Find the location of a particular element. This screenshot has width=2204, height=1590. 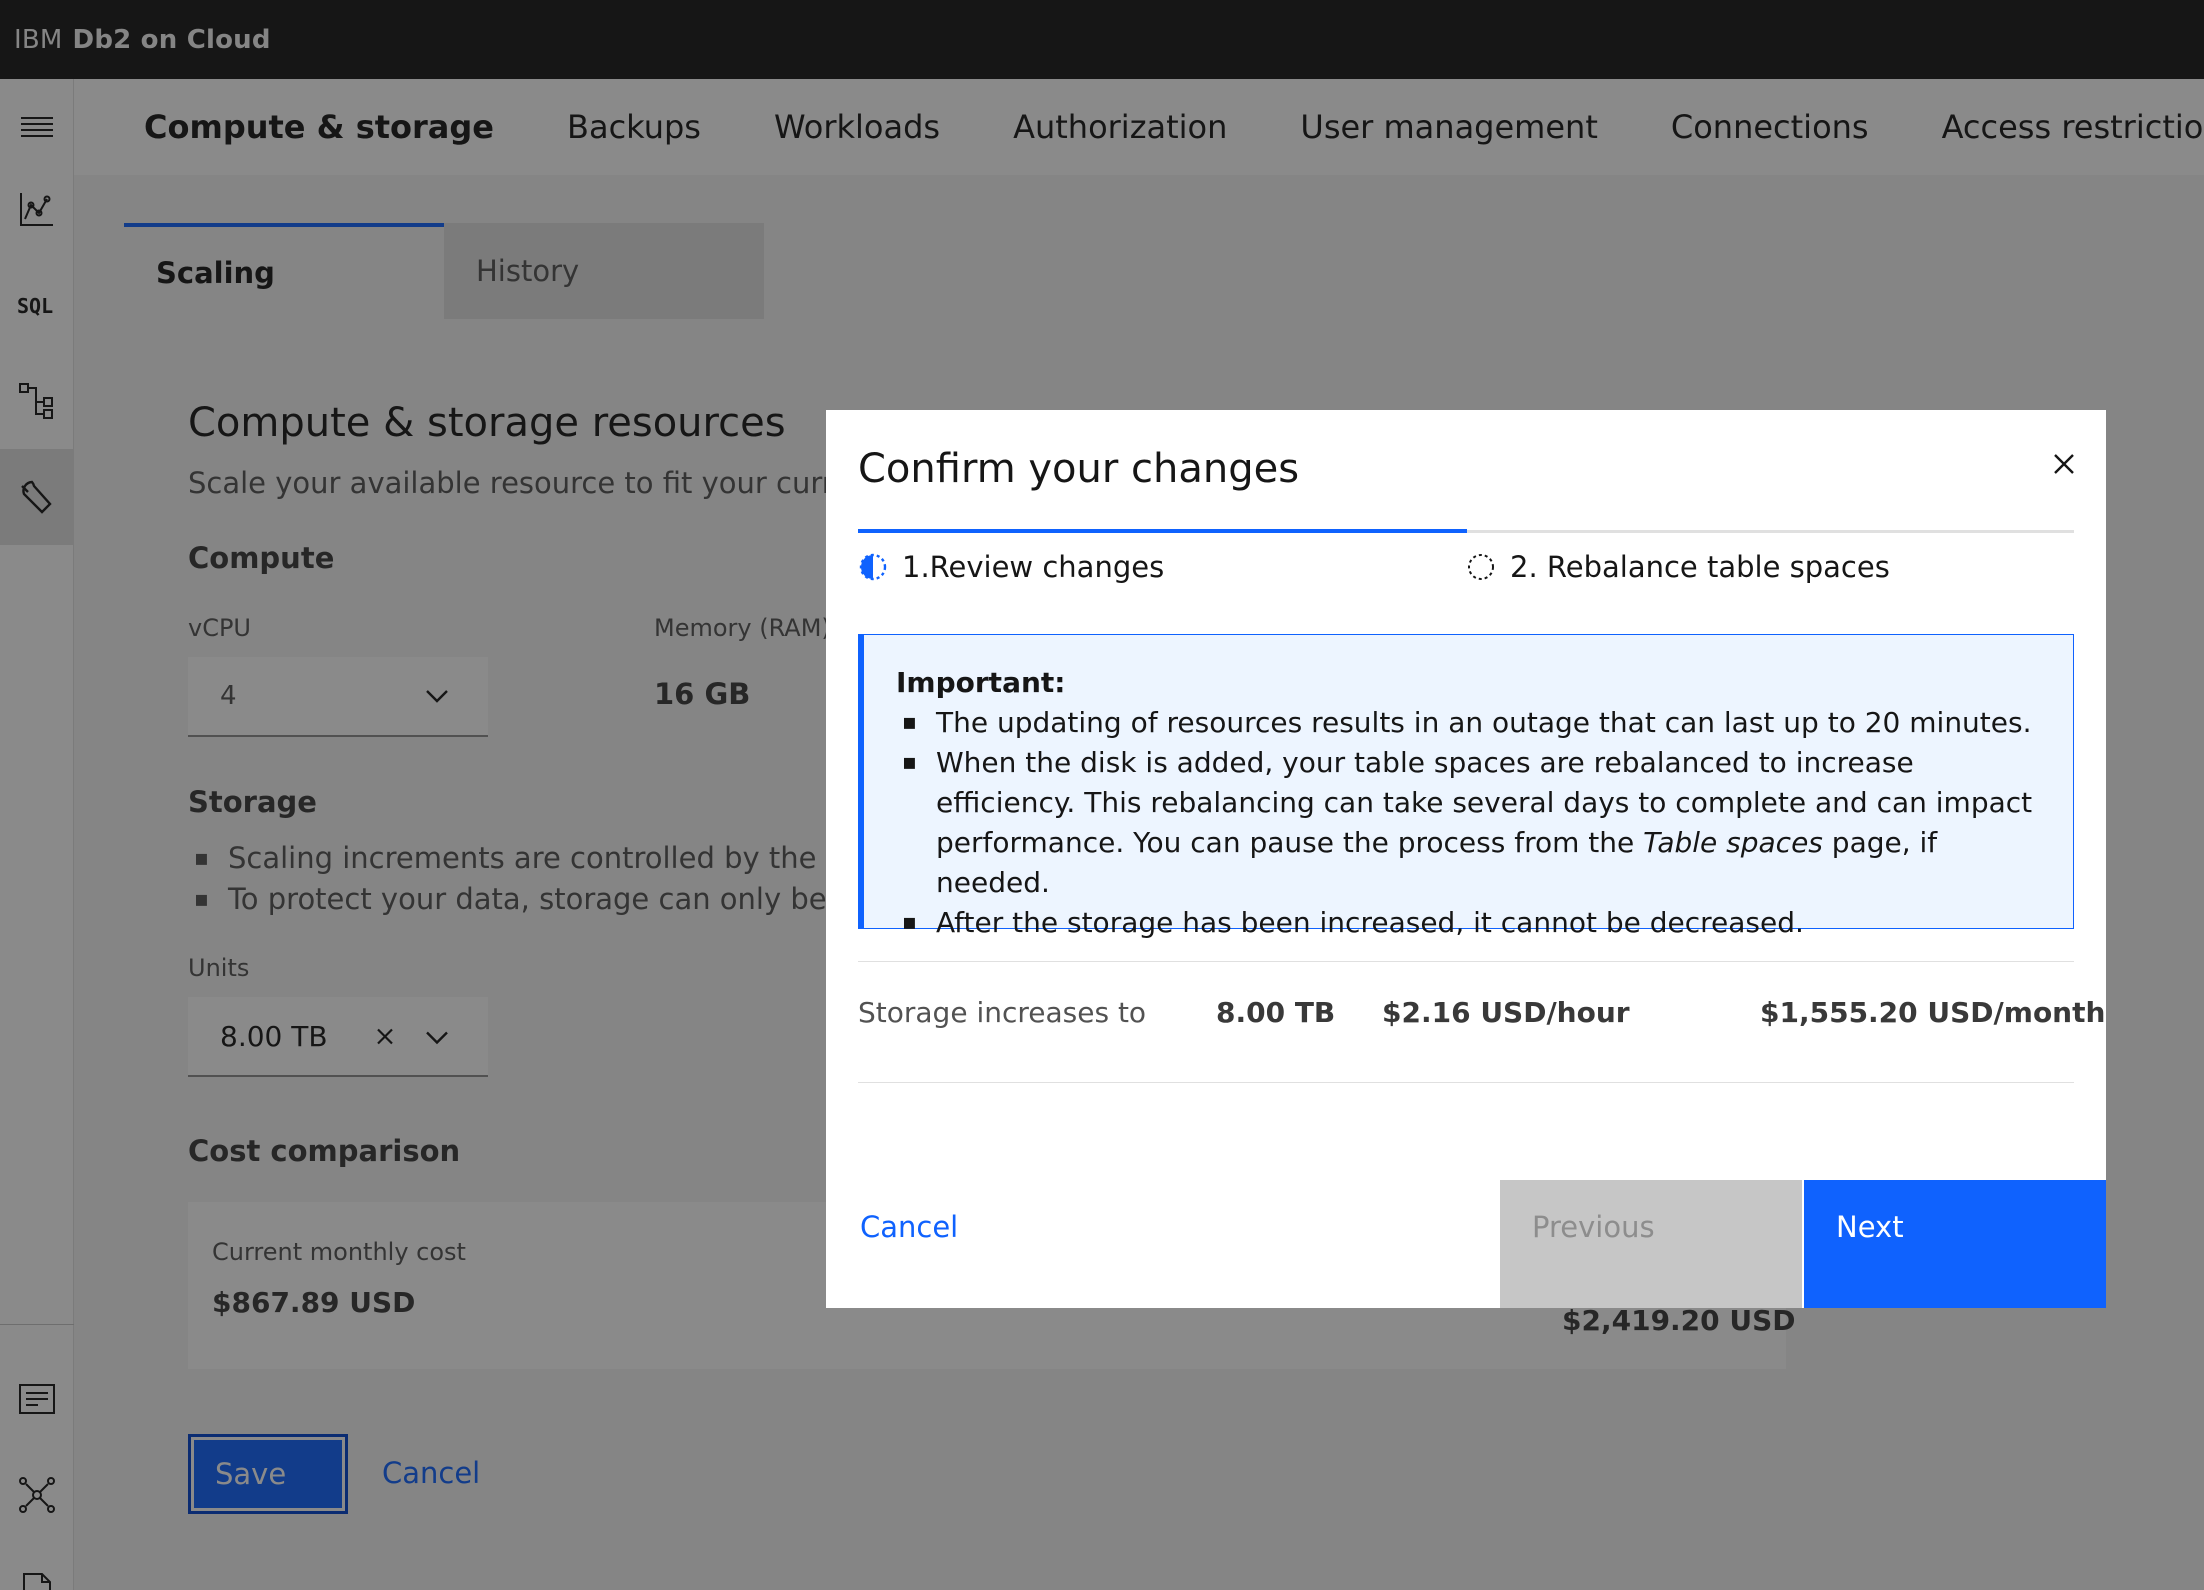

storage-hourly-cost: $2.16 USD/hour is located at coordinates (1506, 1012).